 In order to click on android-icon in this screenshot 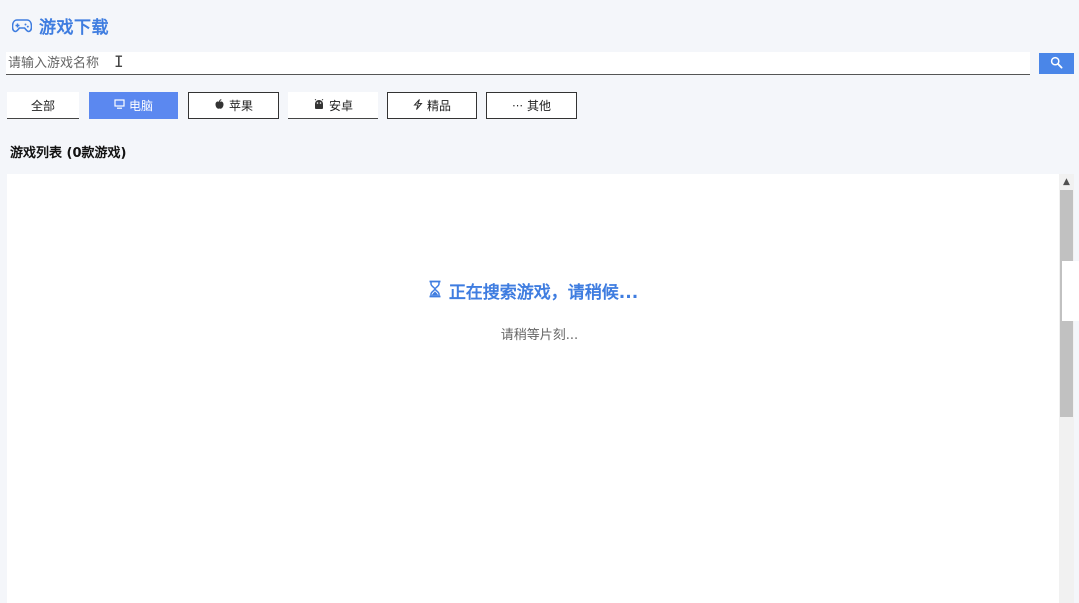, I will do `click(319, 105)`.